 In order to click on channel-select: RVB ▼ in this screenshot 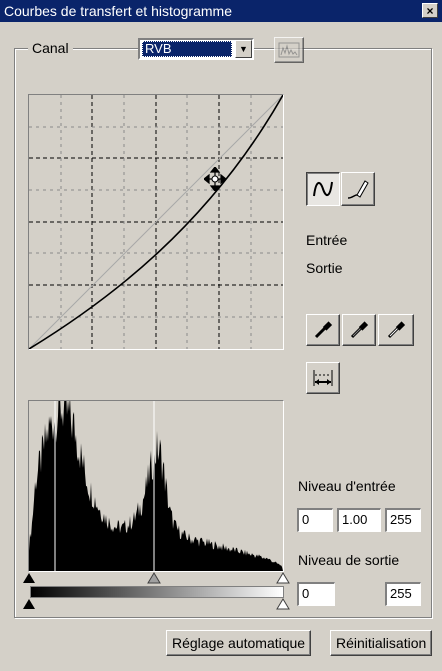, I will do `click(196, 49)`.